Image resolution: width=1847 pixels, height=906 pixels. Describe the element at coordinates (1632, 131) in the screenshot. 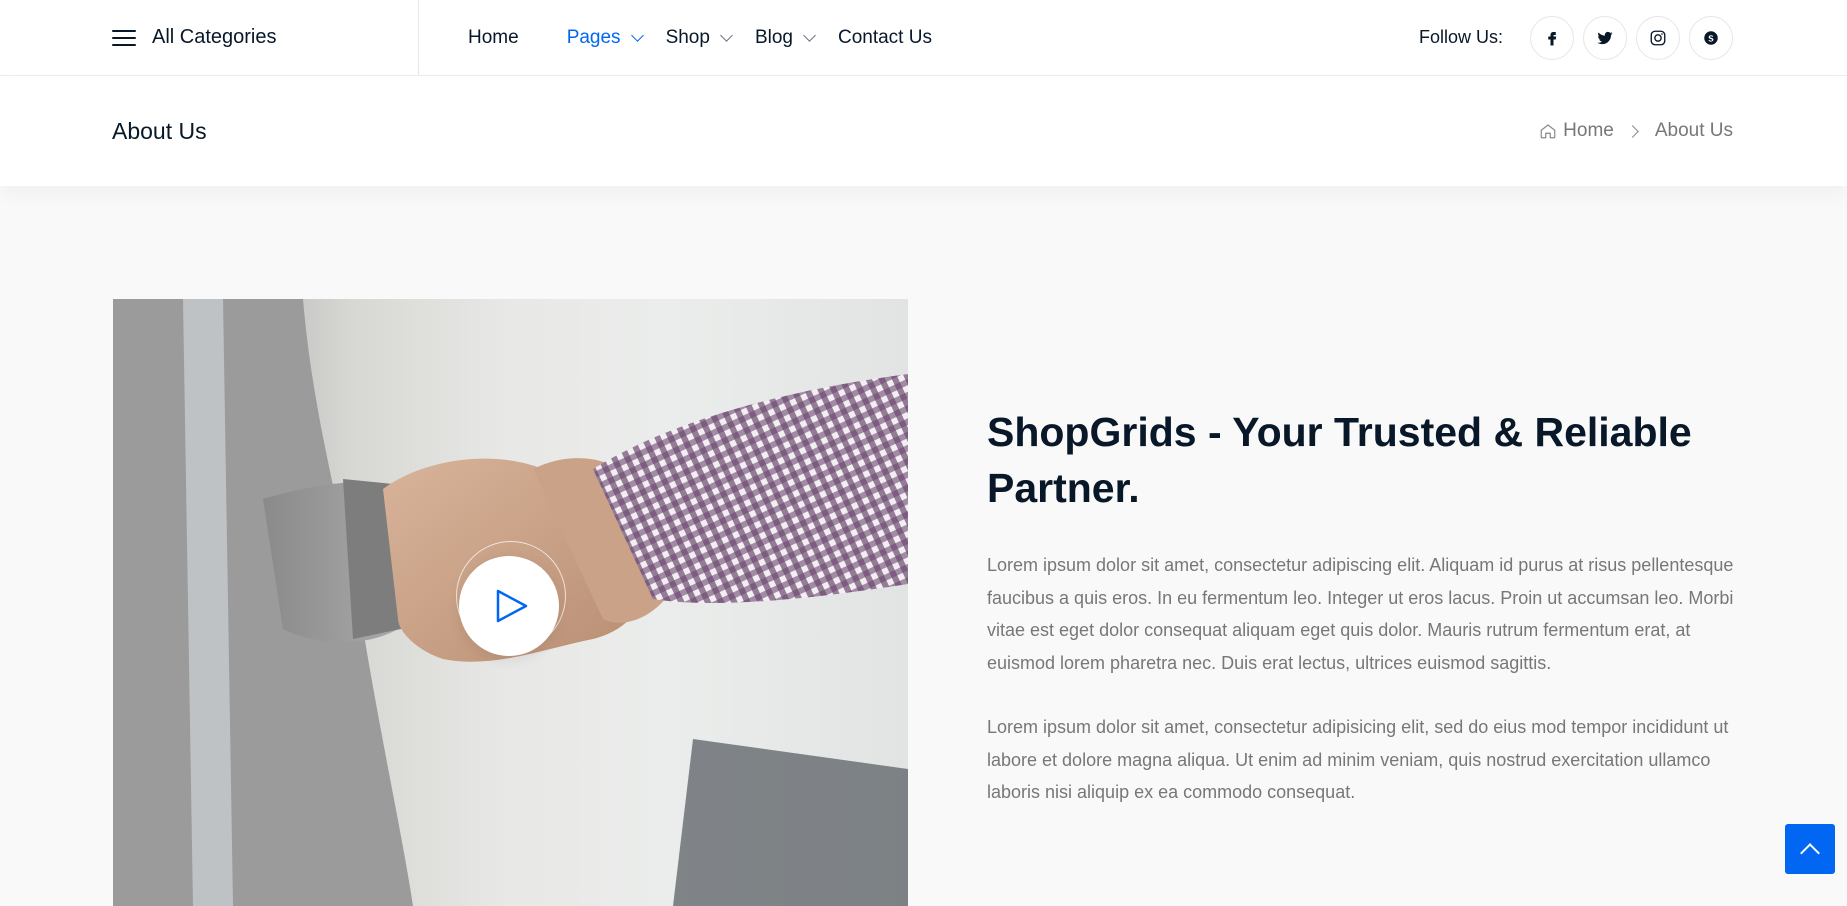

I see `chevron-right-icon` at that location.